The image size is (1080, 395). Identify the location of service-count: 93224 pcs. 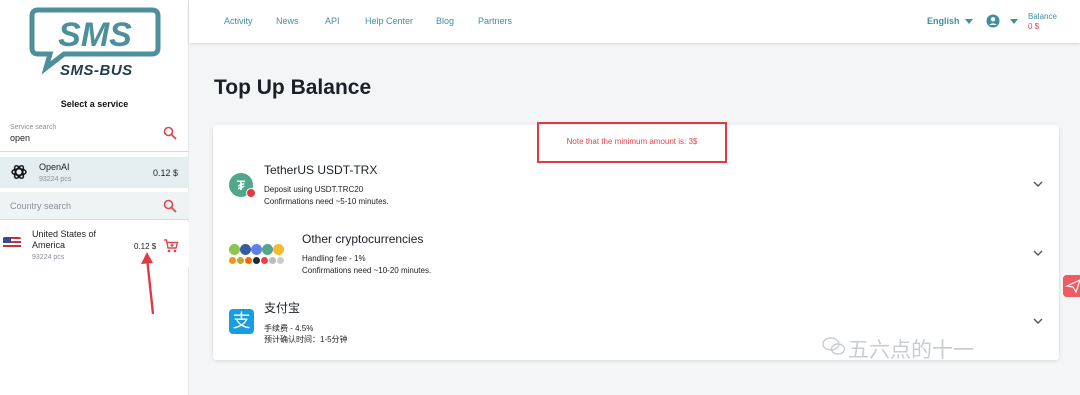
(55, 179).